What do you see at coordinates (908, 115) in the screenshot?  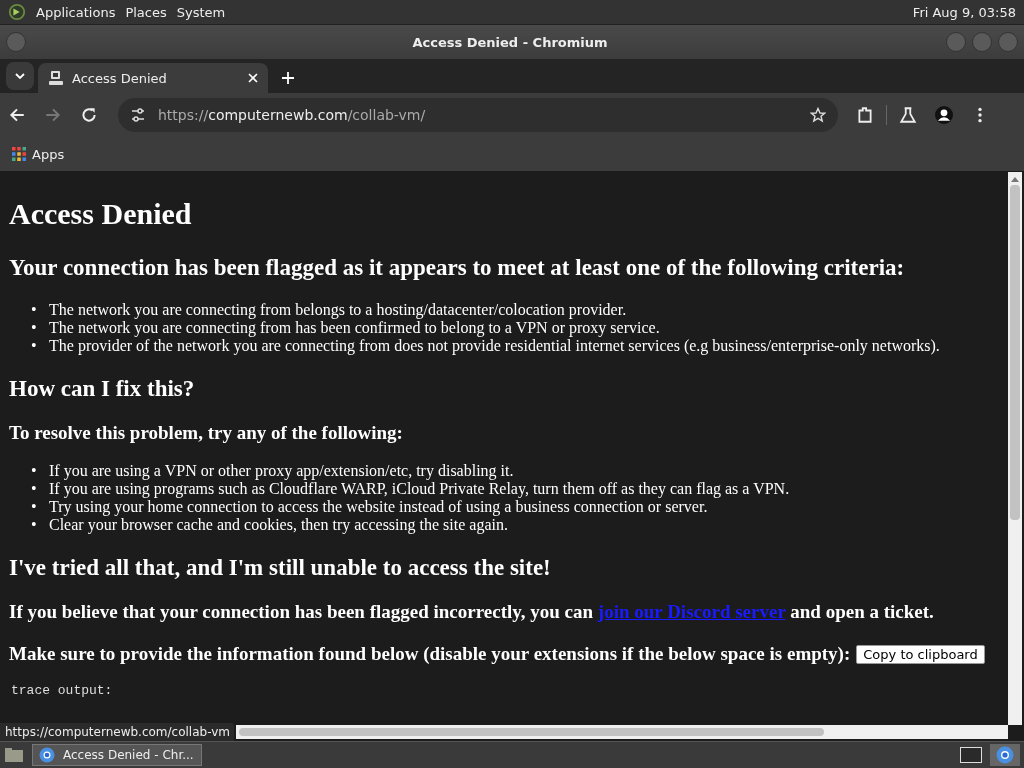 I see `flask-icon` at bounding box center [908, 115].